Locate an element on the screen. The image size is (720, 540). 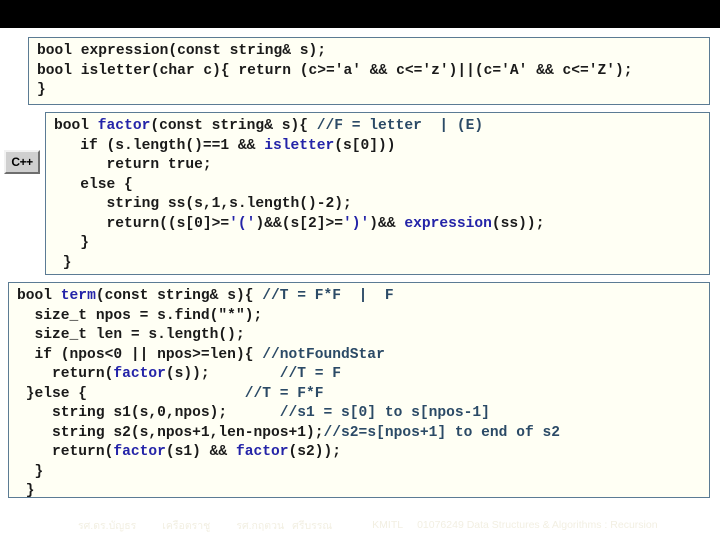
cpp-badge-label: C++ is located at coordinates (22, 162).